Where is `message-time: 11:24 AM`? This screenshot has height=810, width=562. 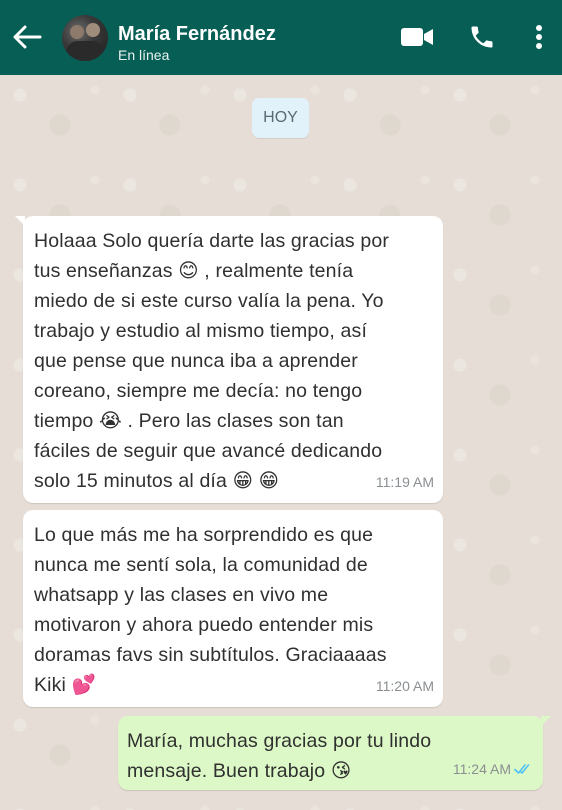
message-time: 11:24 AM is located at coordinates (493, 769).